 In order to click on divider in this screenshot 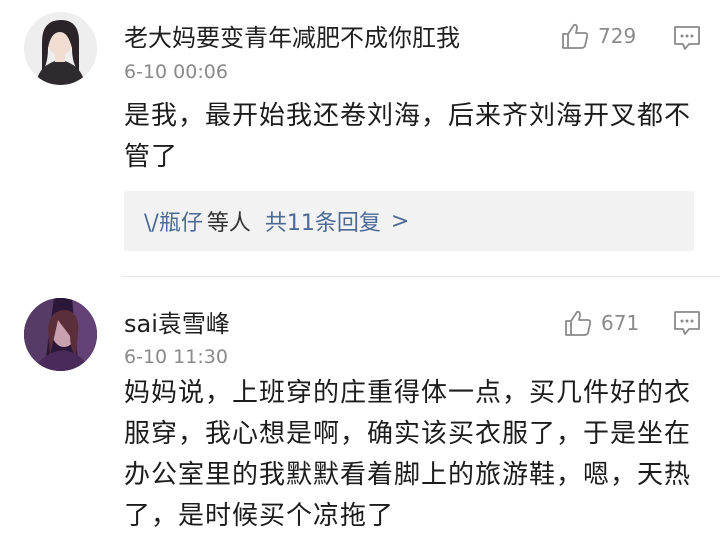, I will do `click(421, 276)`.